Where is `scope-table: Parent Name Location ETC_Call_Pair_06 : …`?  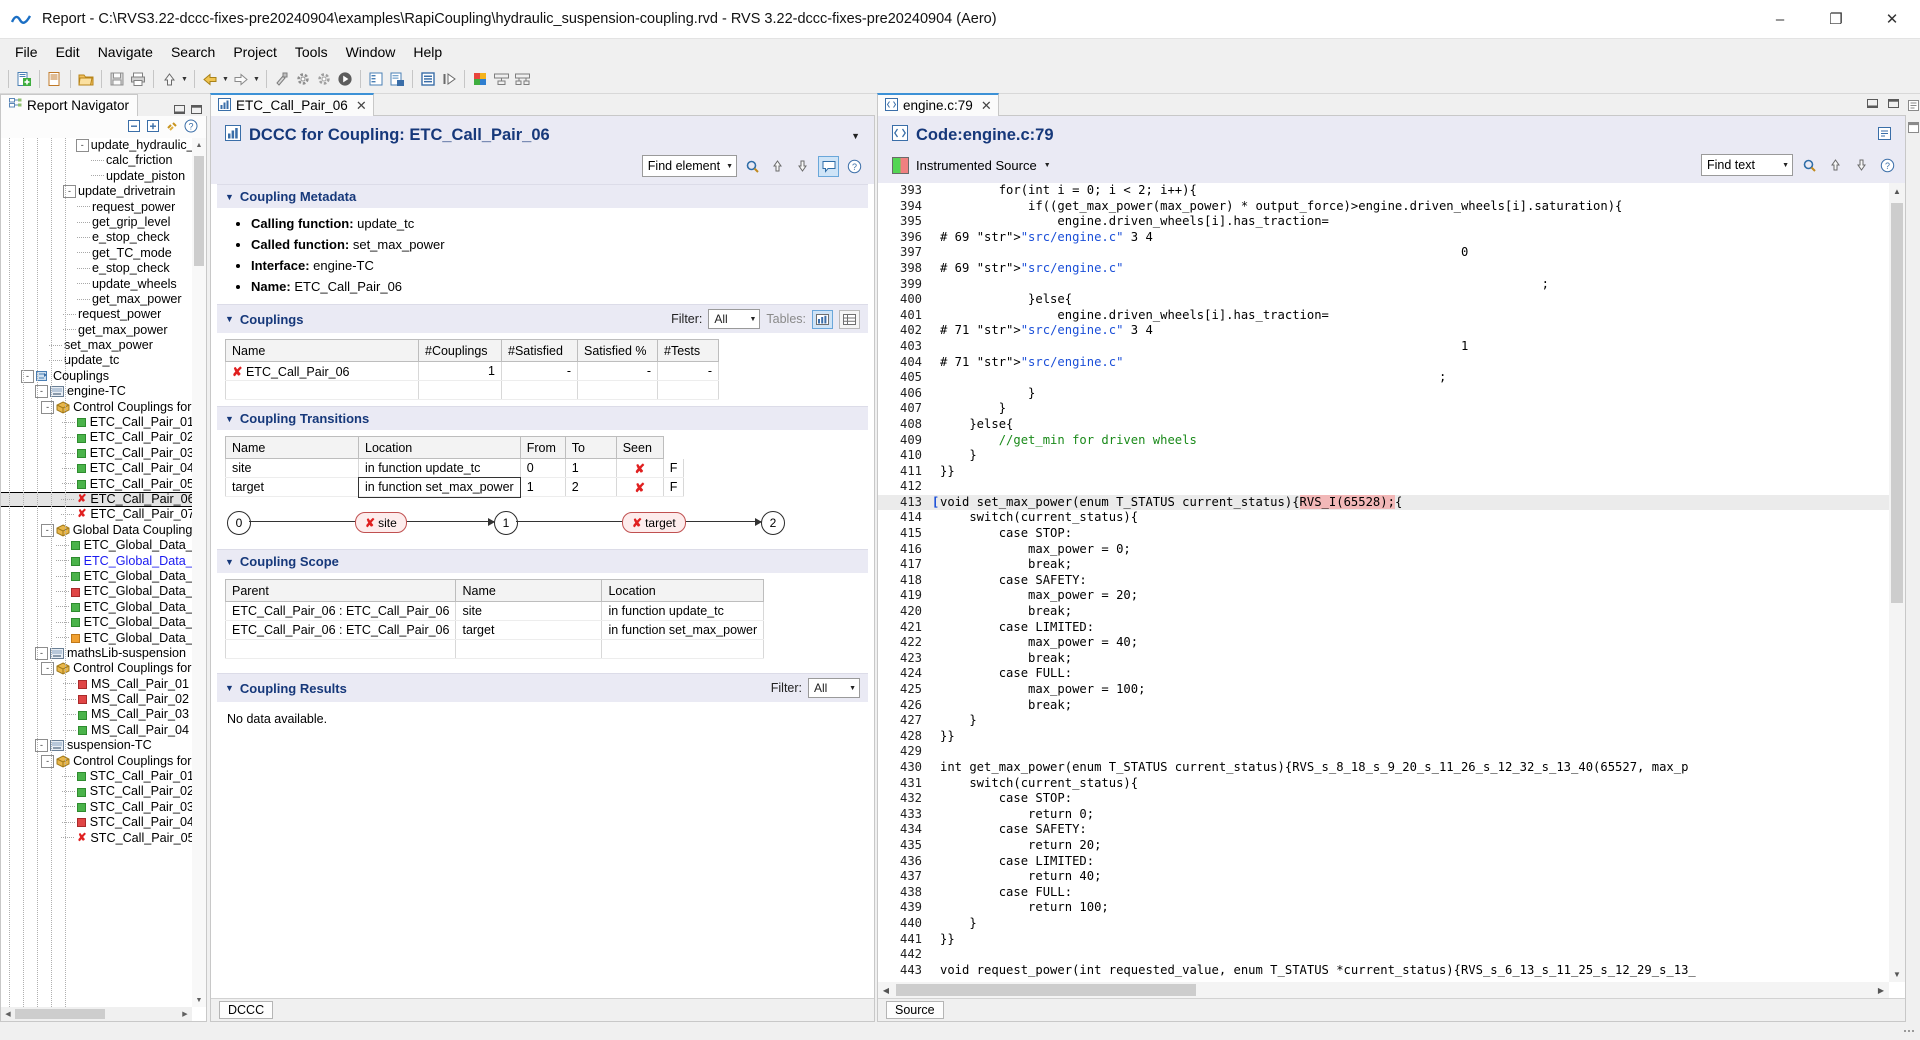 scope-table: Parent Name Location ETC_Call_Pair_06 : … is located at coordinates (494, 619).